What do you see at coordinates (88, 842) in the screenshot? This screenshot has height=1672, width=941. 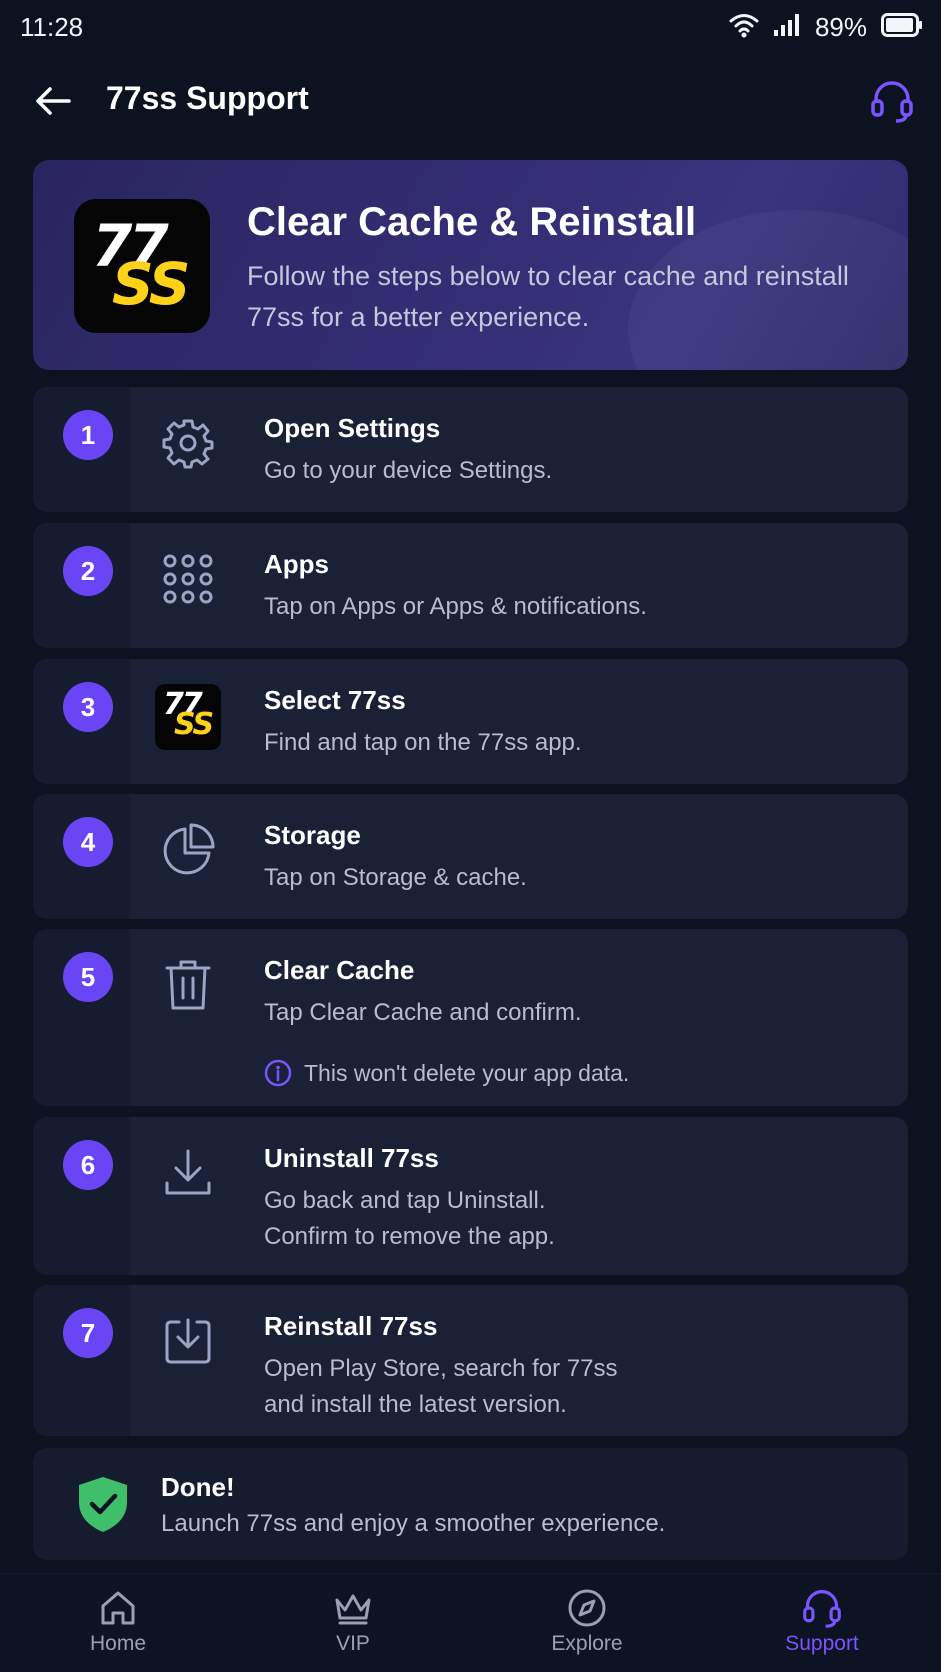 I see `step-number-badge: 4` at bounding box center [88, 842].